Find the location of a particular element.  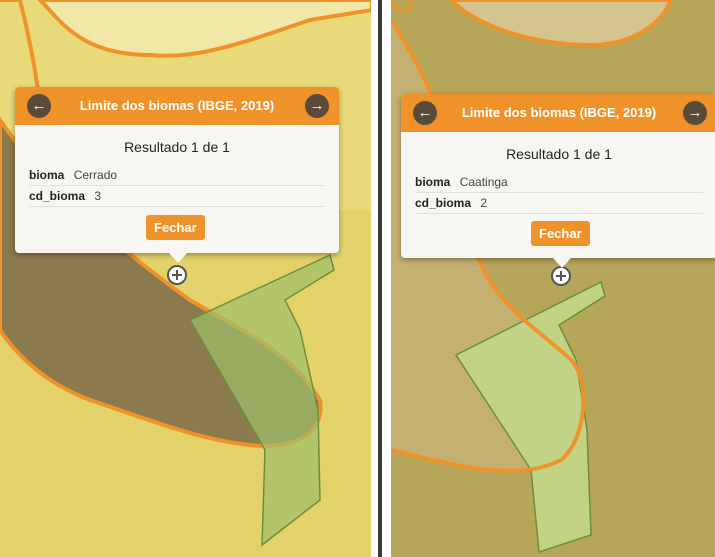

attribute-table: bioma Cerrado cd_bioma 3 is located at coordinates (177, 186).